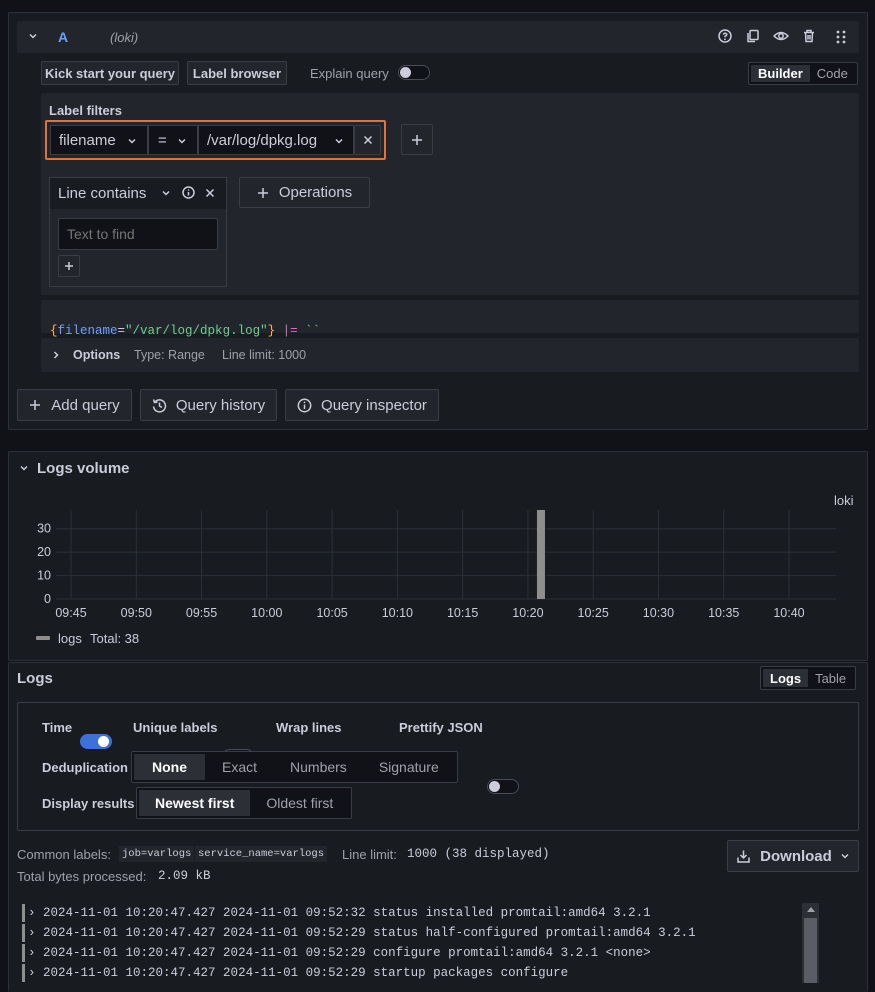 The image size is (875, 992). I want to click on prettify-json-label: Prettify JSON, so click(441, 727).